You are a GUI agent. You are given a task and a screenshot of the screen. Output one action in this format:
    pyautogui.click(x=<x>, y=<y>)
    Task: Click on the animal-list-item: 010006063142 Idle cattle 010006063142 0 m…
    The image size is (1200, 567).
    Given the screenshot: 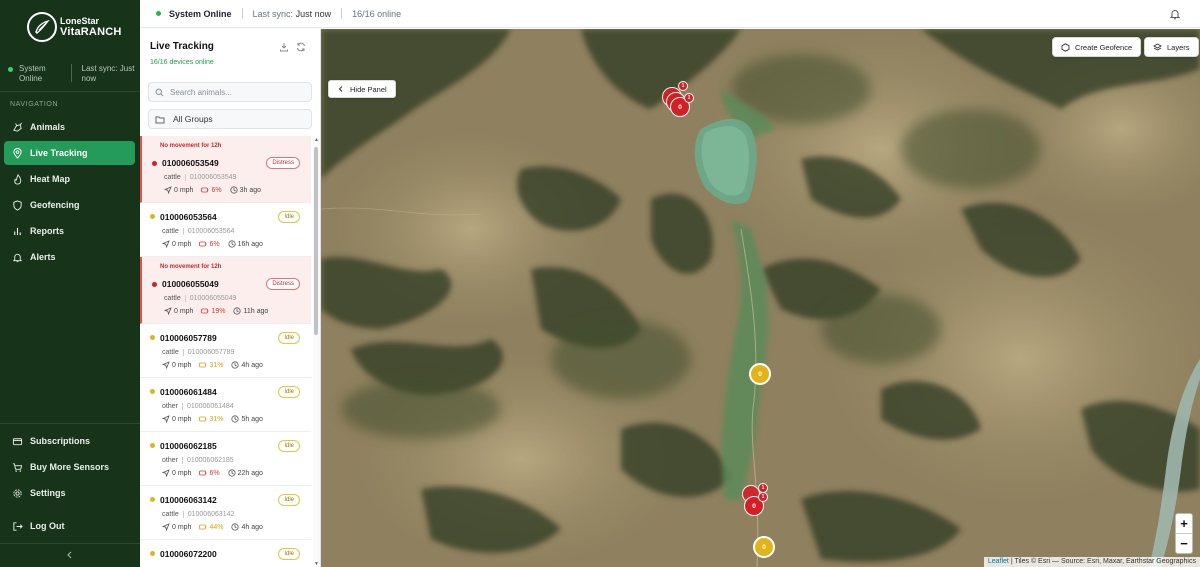 What is the action you would take?
    pyautogui.click(x=225, y=513)
    